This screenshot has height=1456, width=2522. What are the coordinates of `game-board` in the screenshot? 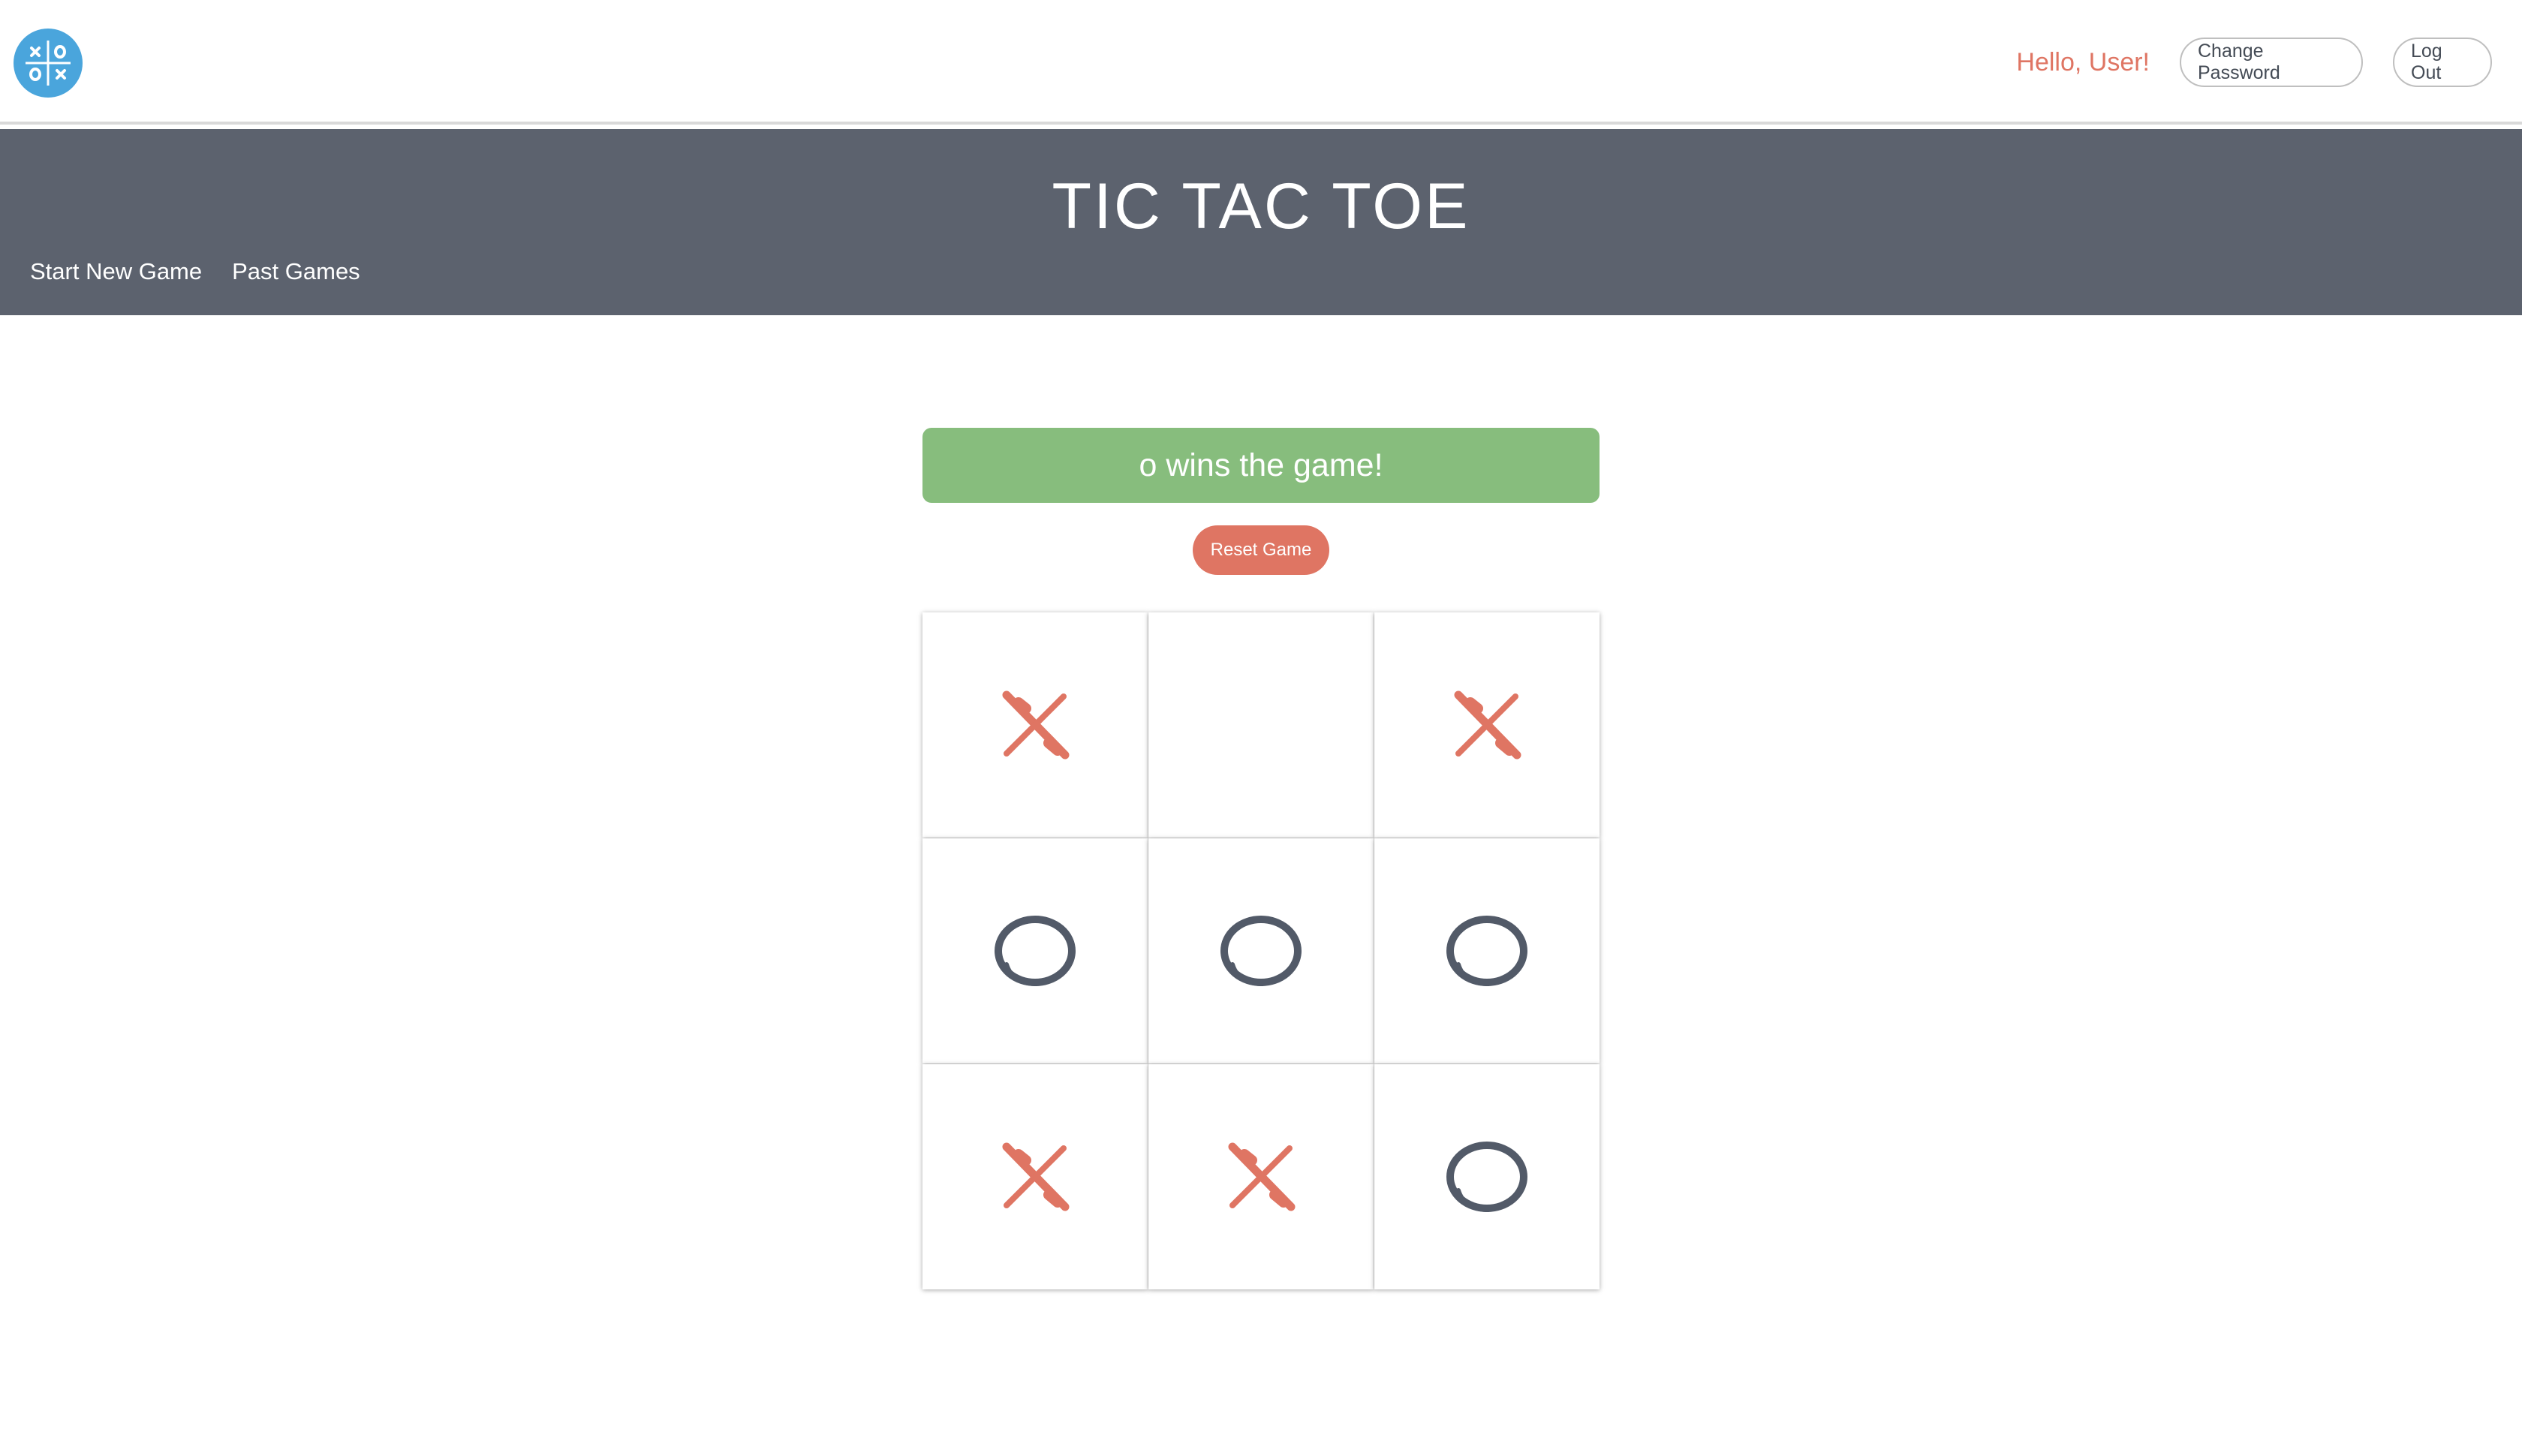 It's located at (1261, 950).